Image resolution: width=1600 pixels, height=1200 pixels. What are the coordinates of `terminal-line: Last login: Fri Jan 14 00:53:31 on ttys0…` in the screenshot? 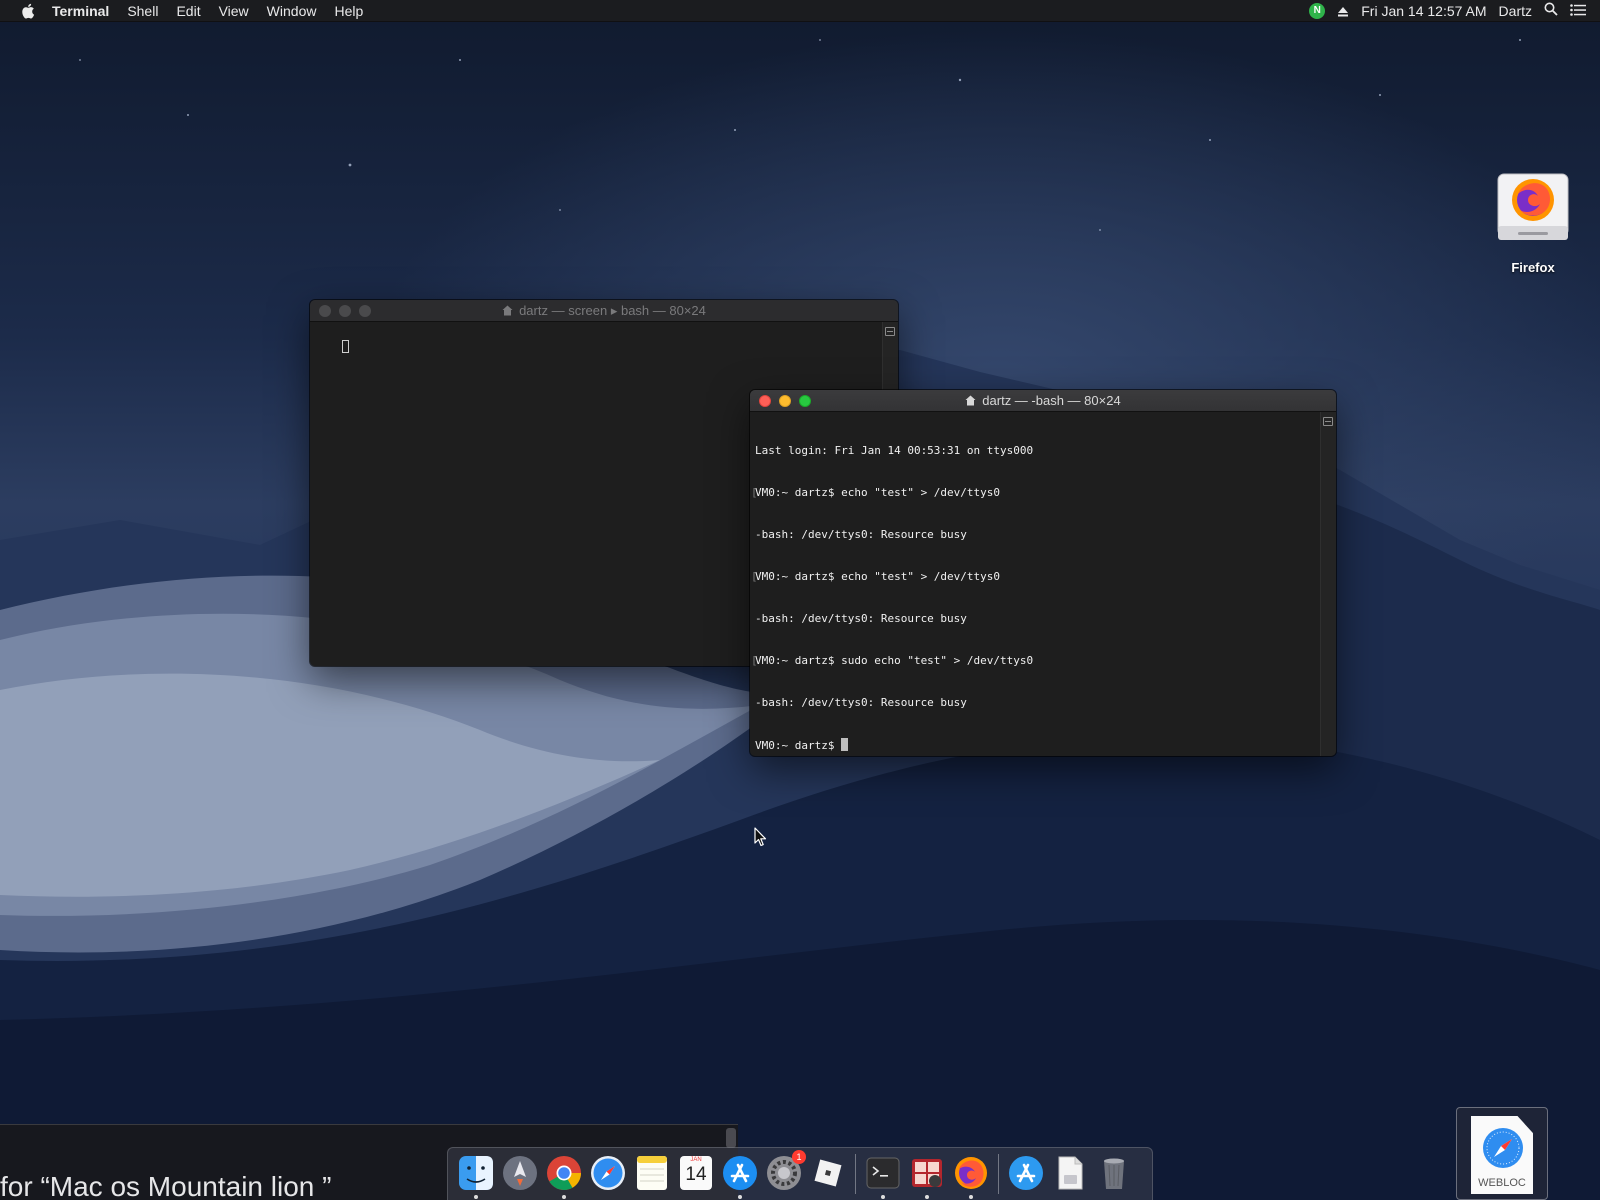 It's located at (894, 450).